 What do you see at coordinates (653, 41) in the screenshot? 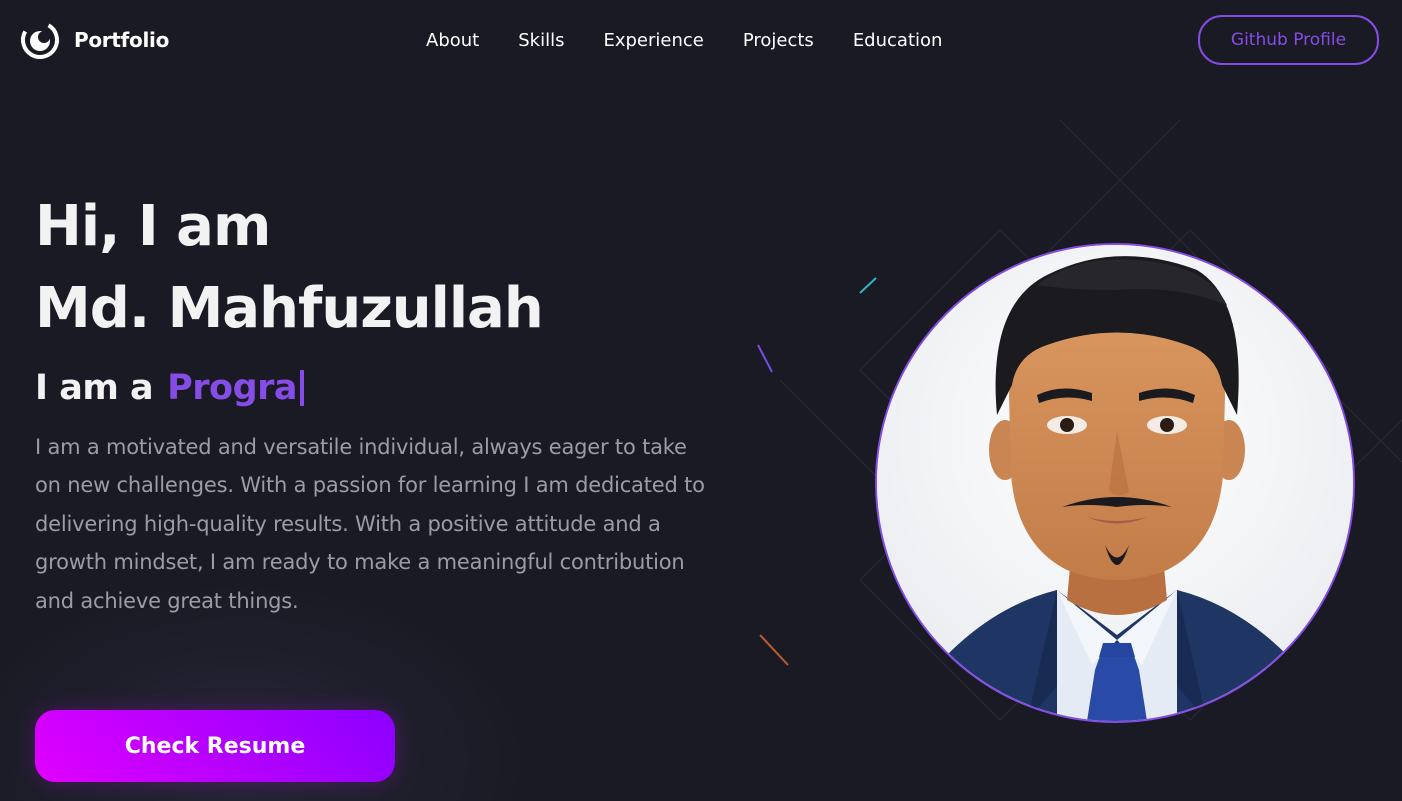
I see `nav-link-experience: Experience` at bounding box center [653, 41].